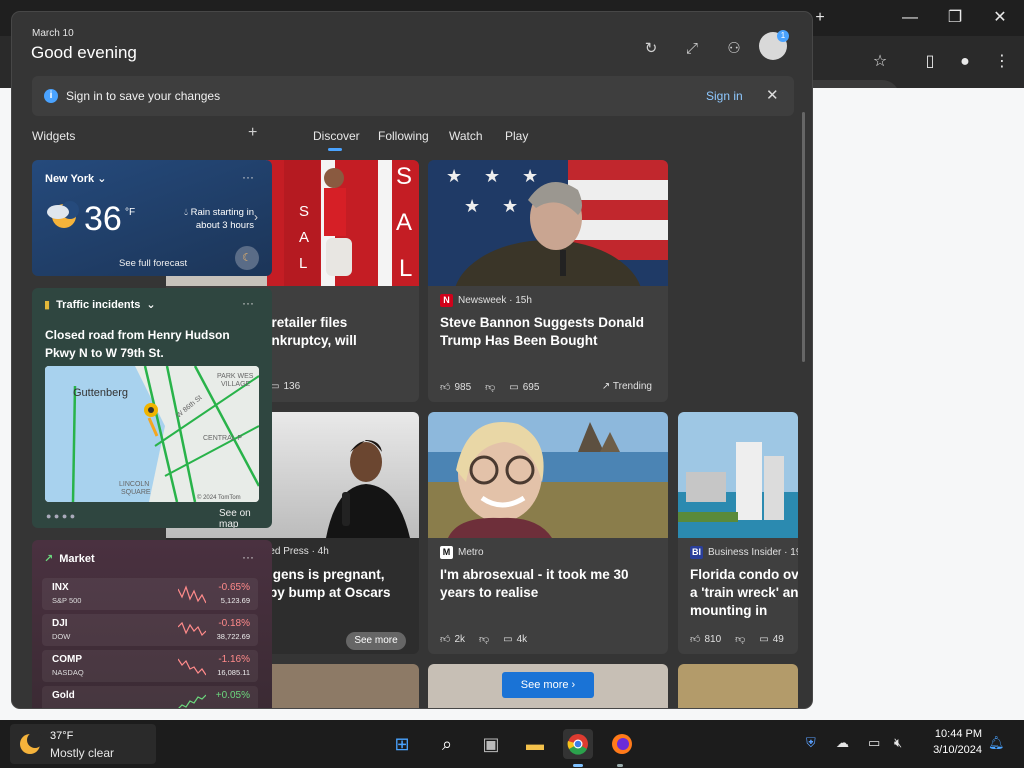 The width and height of the screenshot is (1024, 768). What do you see at coordinates (153, 263) in the screenshot?
I see `full-forecast-link: See full forecast` at bounding box center [153, 263].